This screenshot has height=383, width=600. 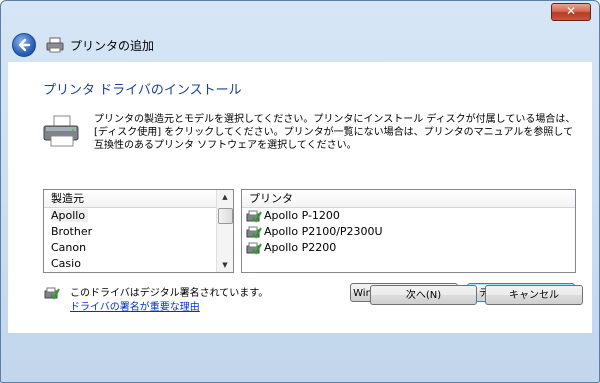 What do you see at coordinates (112, 45) in the screenshot?
I see `window-title: プリンタの追加` at bounding box center [112, 45].